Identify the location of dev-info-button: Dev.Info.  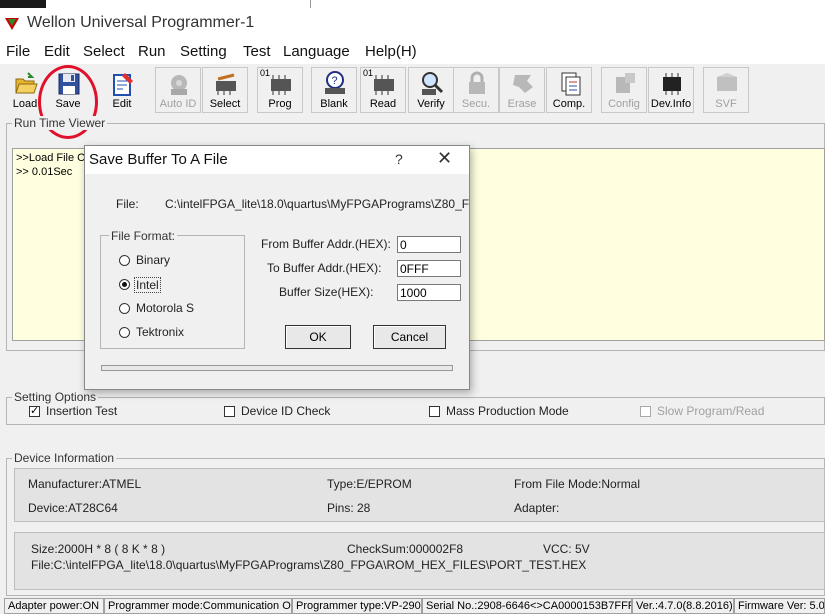
(671, 90).